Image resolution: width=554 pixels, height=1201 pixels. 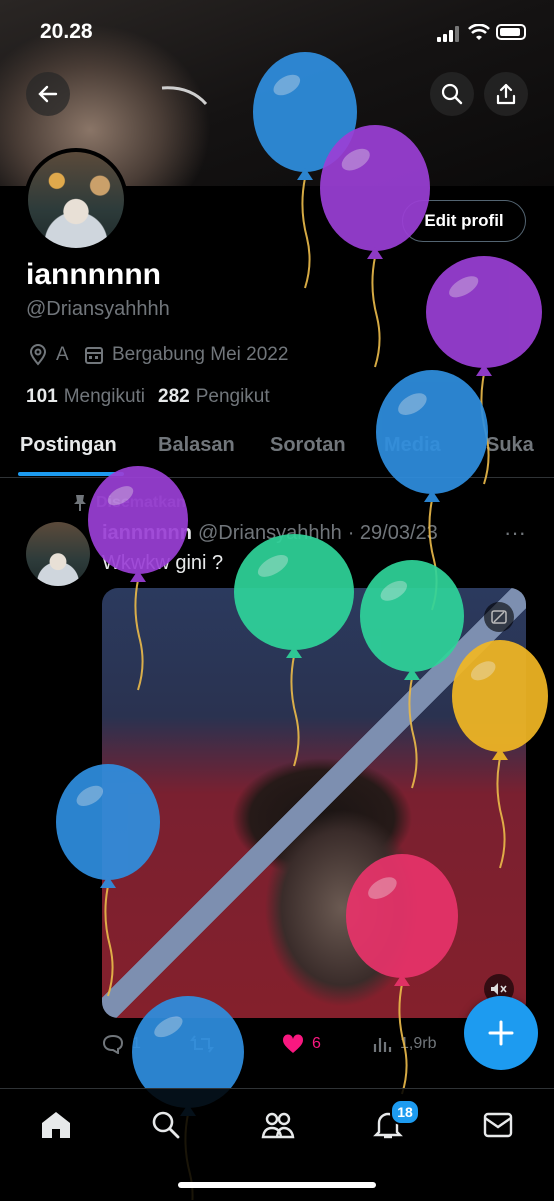 I want to click on compose-post-button, so click(x=501, y=1033).